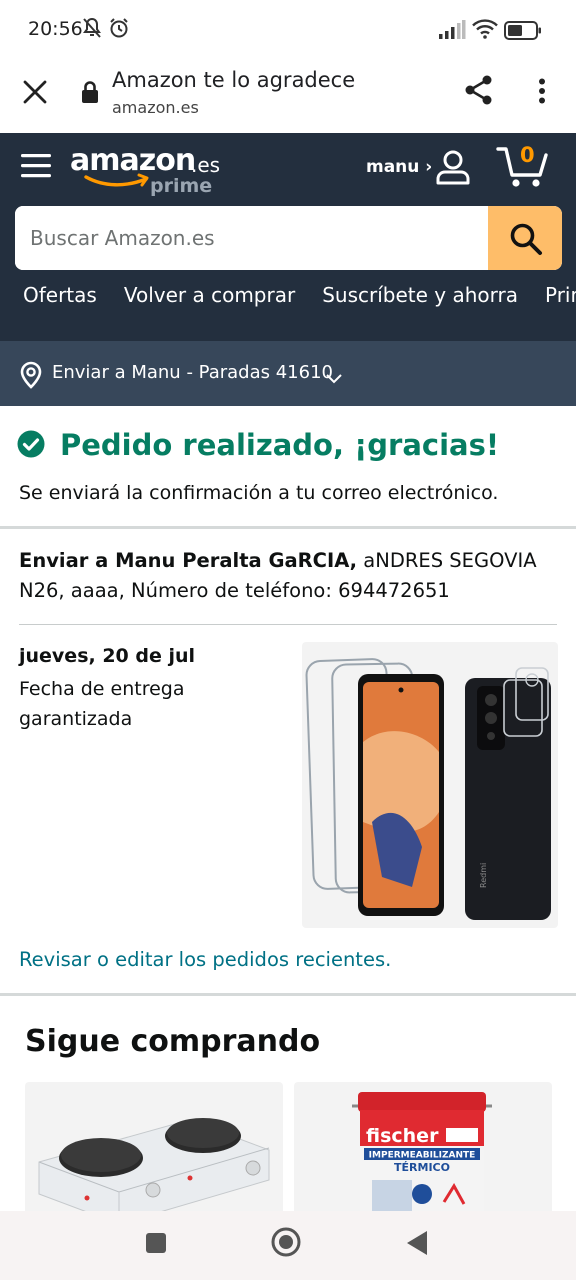  I want to click on product-image: Redmi, so click(430, 785).